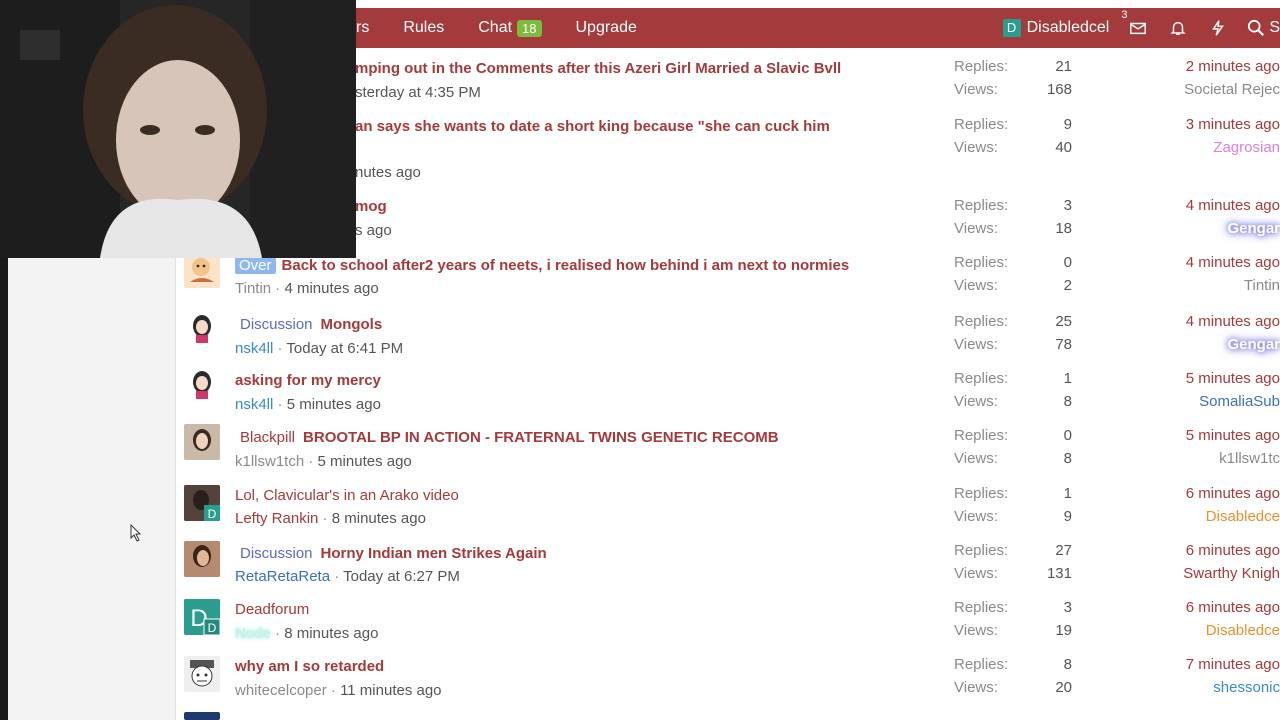 This screenshot has width=1280, height=720. What do you see at coordinates (253, 288) in the screenshot?
I see `thread-author: Tintin` at bounding box center [253, 288].